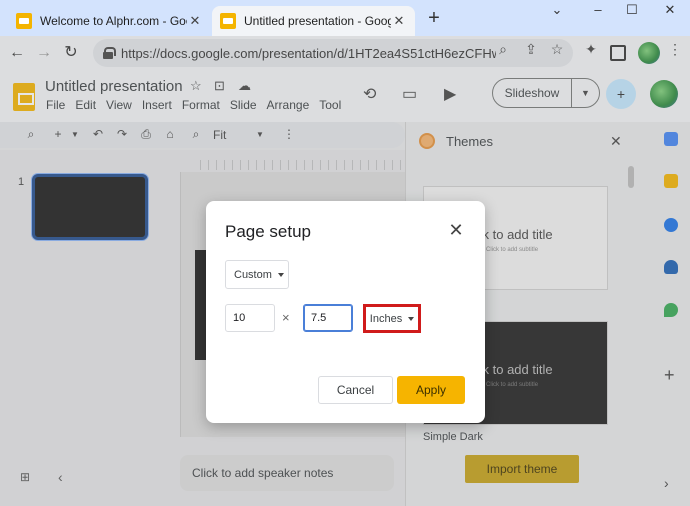 Image resolution: width=690 pixels, height=506 pixels. I want to click on tab-search-icon: ⌄, so click(557, 10).